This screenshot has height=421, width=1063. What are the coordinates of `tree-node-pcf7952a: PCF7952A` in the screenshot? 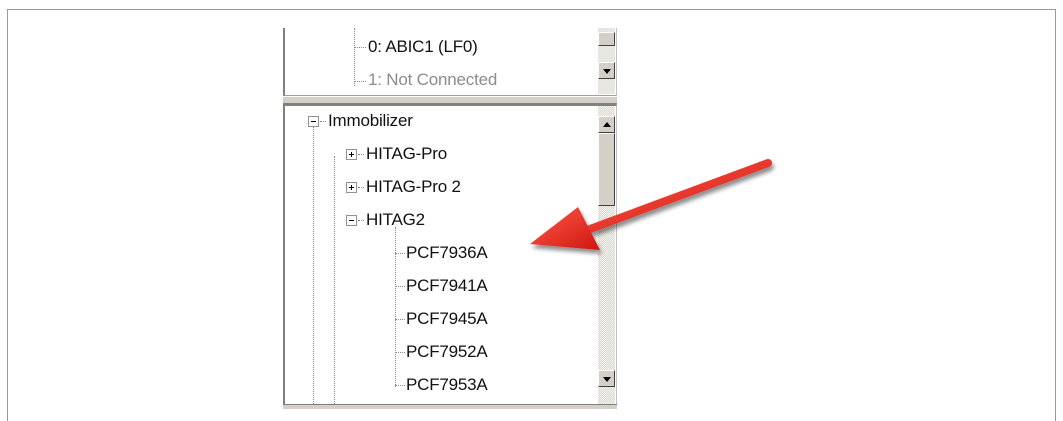 It's located at (447, 352).